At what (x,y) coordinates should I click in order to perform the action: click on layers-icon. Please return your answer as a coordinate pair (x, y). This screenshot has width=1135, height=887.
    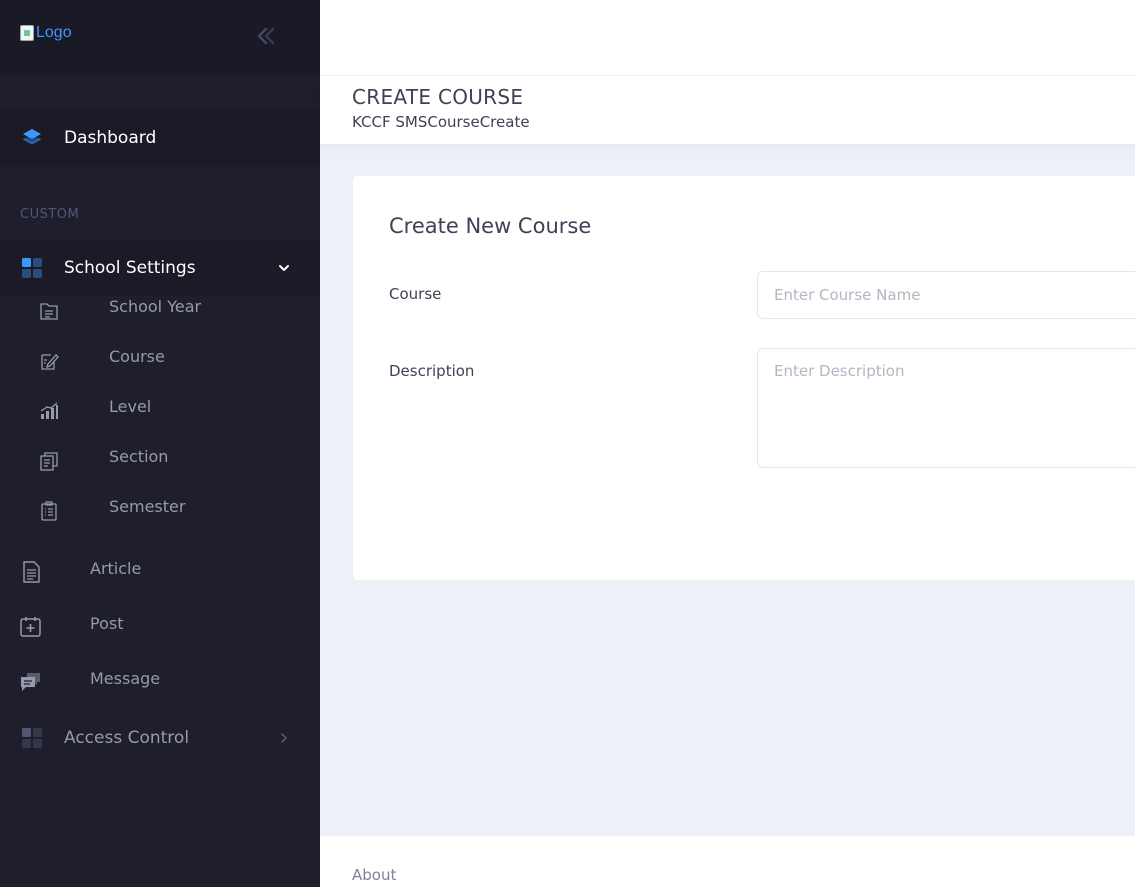
    Looking at the image, I should click on (32, 138).